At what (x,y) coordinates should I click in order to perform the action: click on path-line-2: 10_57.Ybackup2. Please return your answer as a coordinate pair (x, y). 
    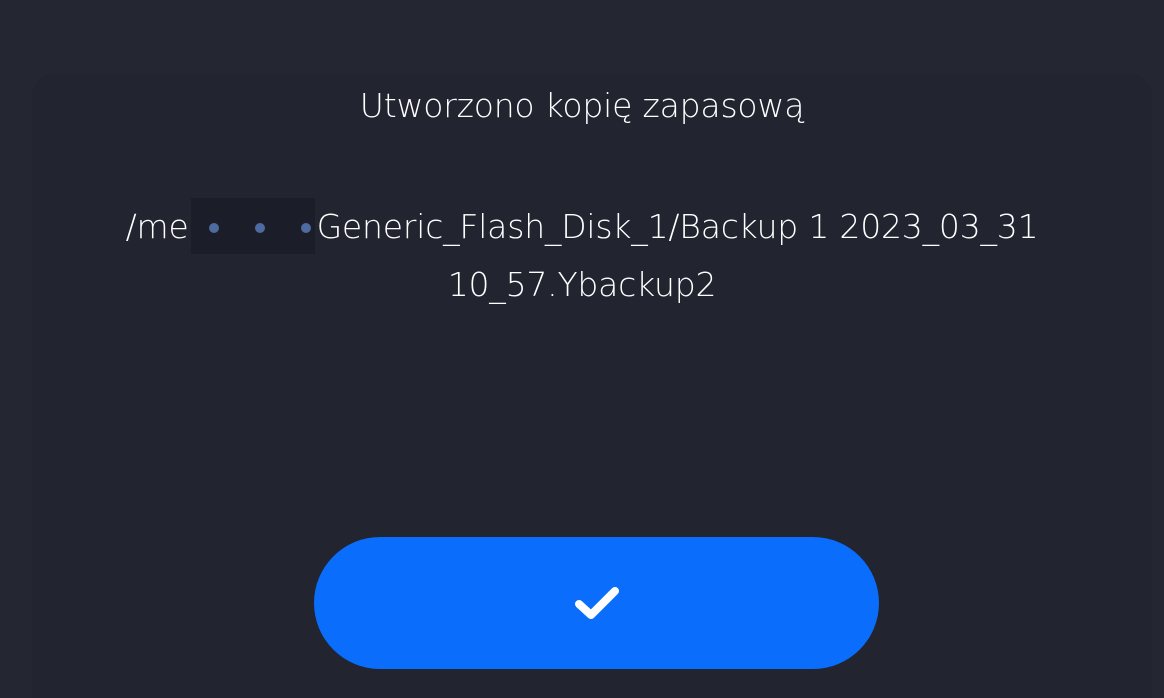
    Looking at the image, I should click on (582, 284).